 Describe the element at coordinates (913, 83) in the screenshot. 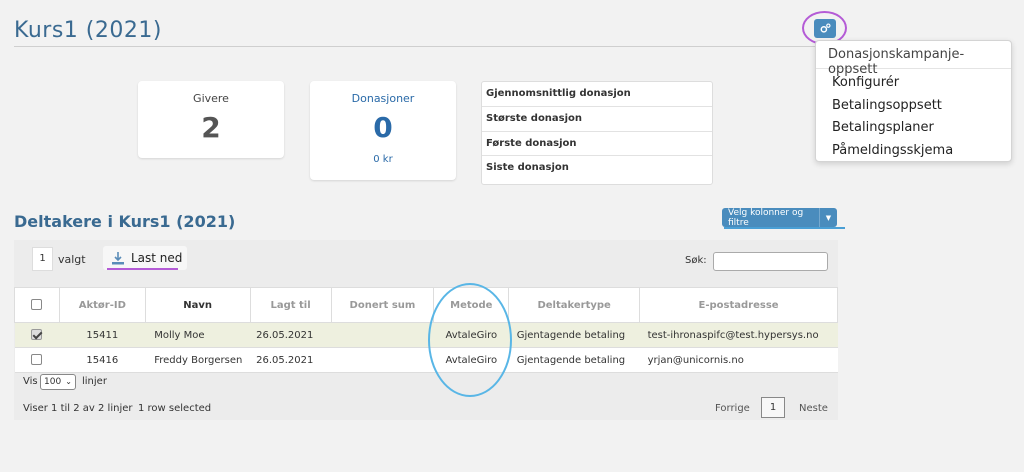

I see `menu-item-configure: Konfigurér` at that location.